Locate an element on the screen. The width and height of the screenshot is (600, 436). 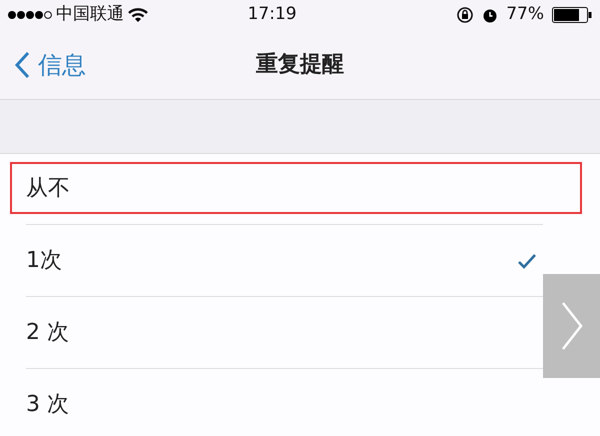
status-time: 17:19 is located at coordinates (272, 14).